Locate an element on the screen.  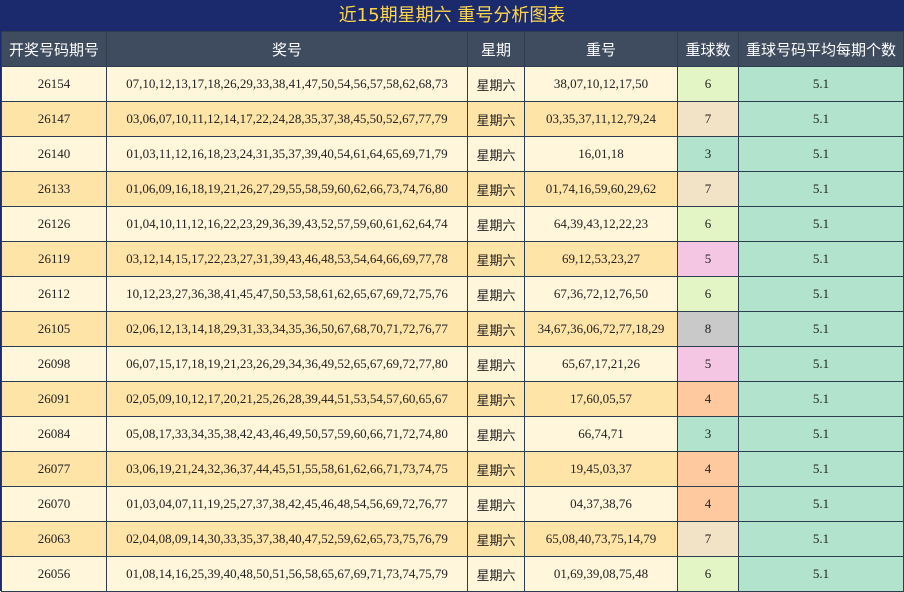
count-cell: 8 is located at coordinates (708, 329).